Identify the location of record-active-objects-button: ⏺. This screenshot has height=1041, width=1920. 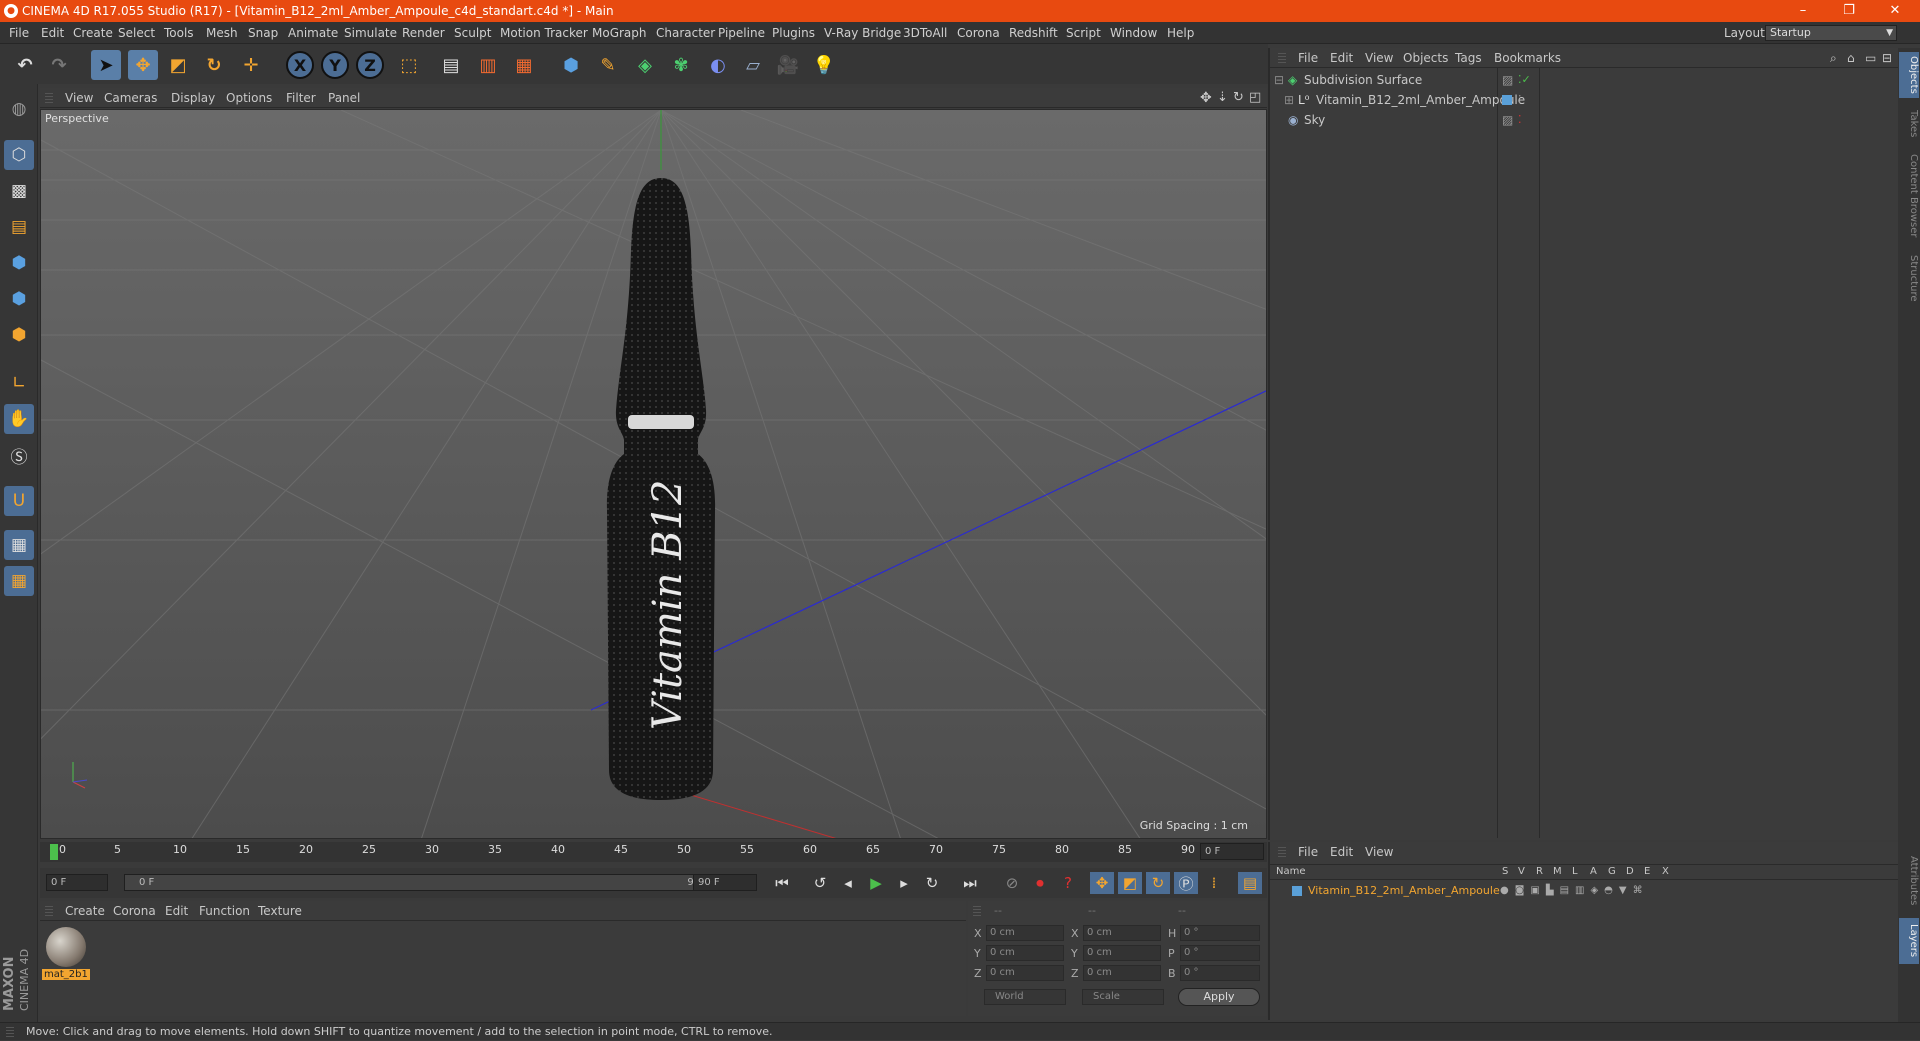
(1040, 883).